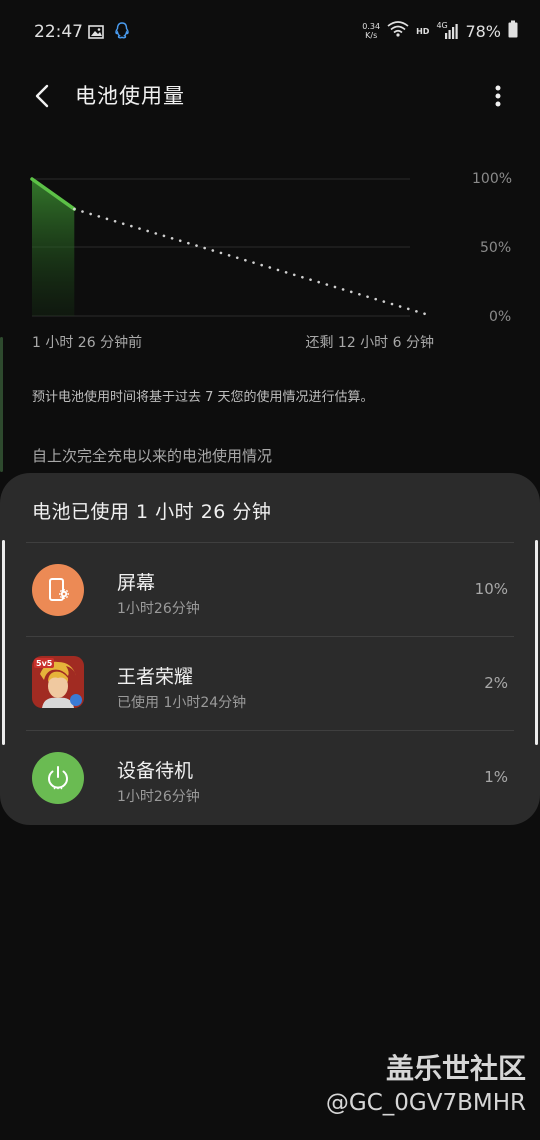 Image resolution: width=540 pixels, height=1140 pixels. What do you see at coordinates (182, 703) in the screenshot?
I see `usage-item-detail: 已使用 1小时24分钟` at bounding box center [182, 703].